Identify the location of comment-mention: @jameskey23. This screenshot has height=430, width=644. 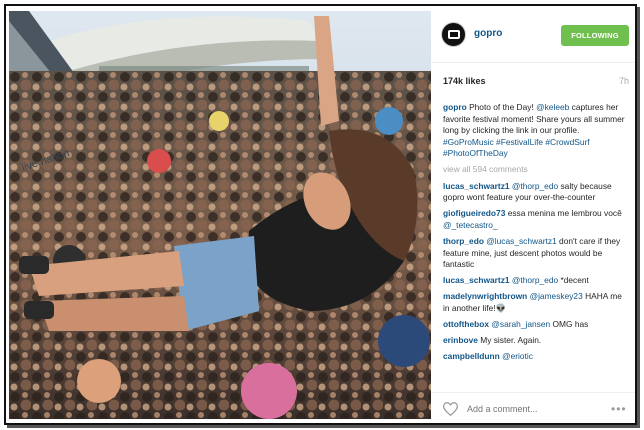
(556, 296).